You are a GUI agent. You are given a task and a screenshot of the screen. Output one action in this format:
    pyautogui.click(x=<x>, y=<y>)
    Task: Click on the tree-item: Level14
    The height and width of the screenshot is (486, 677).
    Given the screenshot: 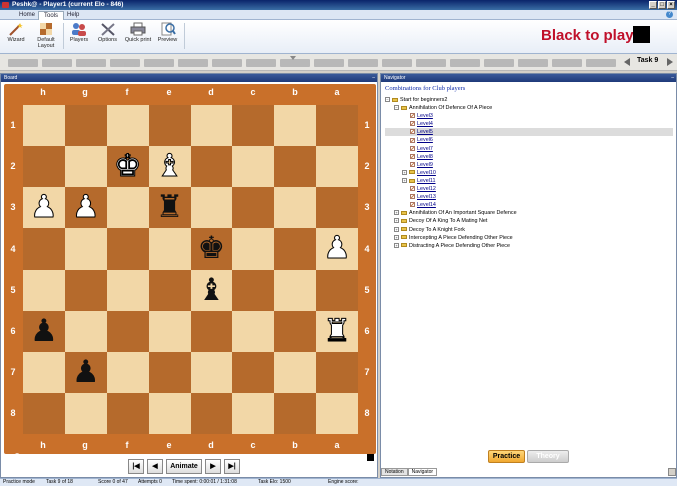 What is the action you would take?
    pyautogui.click(x=529, y=205)
    